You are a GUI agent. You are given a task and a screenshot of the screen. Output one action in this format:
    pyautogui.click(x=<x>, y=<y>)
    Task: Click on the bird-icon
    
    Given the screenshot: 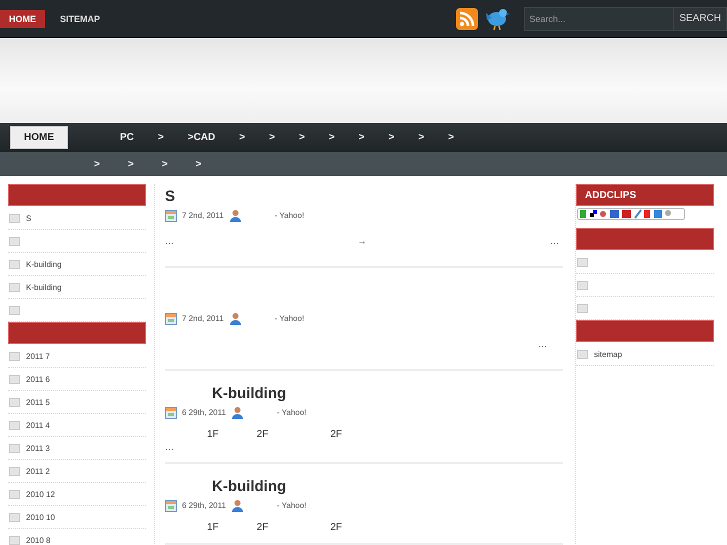 What is the action you would take?
    pyautogui.click(x=497, y=18)
    